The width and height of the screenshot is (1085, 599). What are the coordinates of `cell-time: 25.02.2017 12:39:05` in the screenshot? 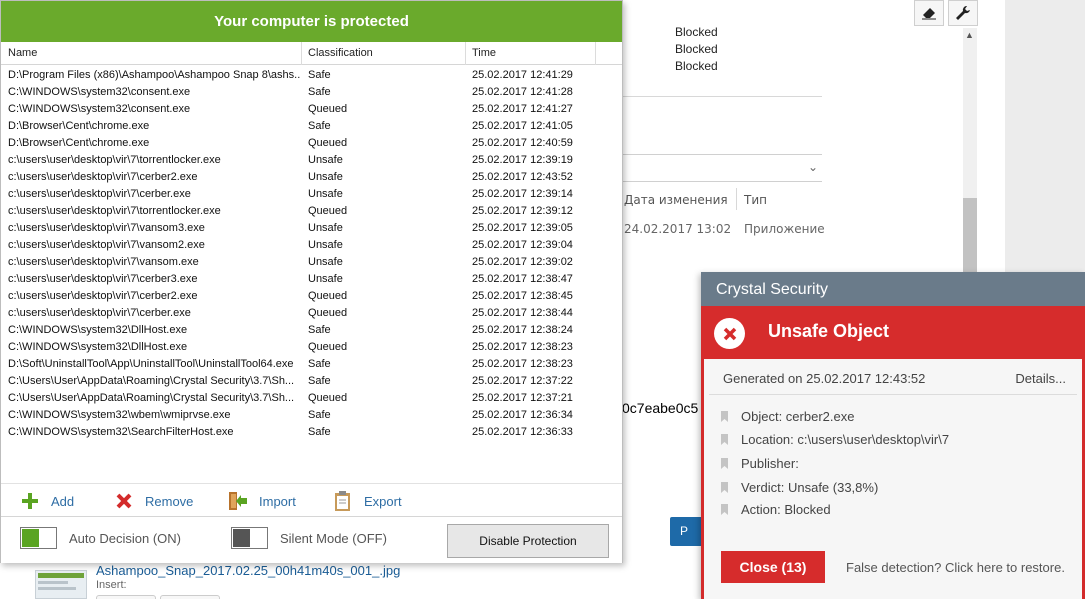 It's located at (522, 228).